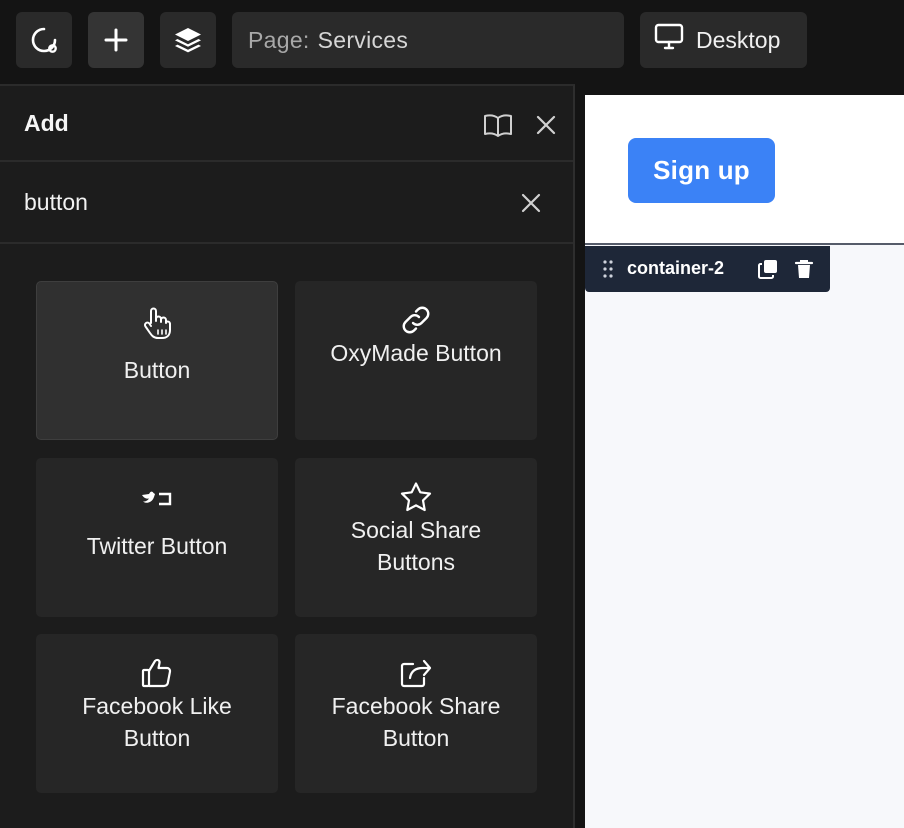 This screenshot has height=828, width=904. I want to click on card-label: Facebook Like Button, so click(157, 722).